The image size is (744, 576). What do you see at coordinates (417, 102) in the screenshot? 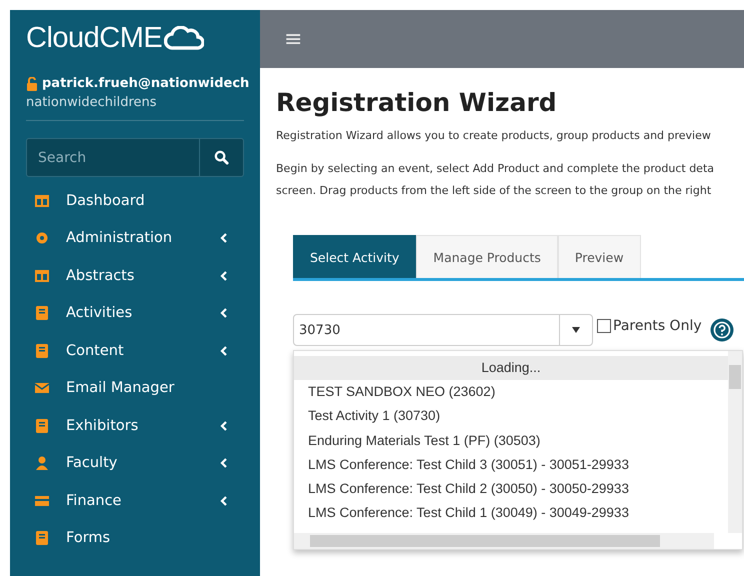
I see `page-title: Registration Wizard` at bounding box center [417, 102].